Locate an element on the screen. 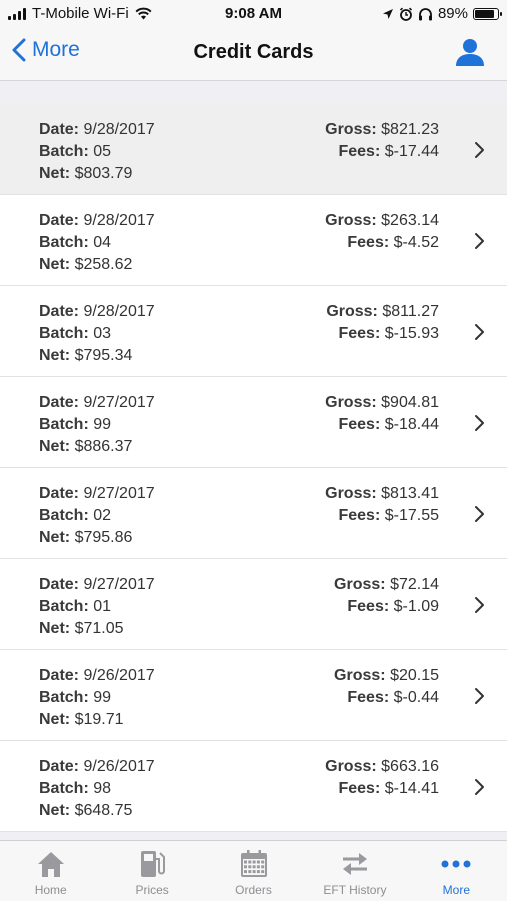  gross-line: Gross: $263.14 is located at coordinates (382, 221).